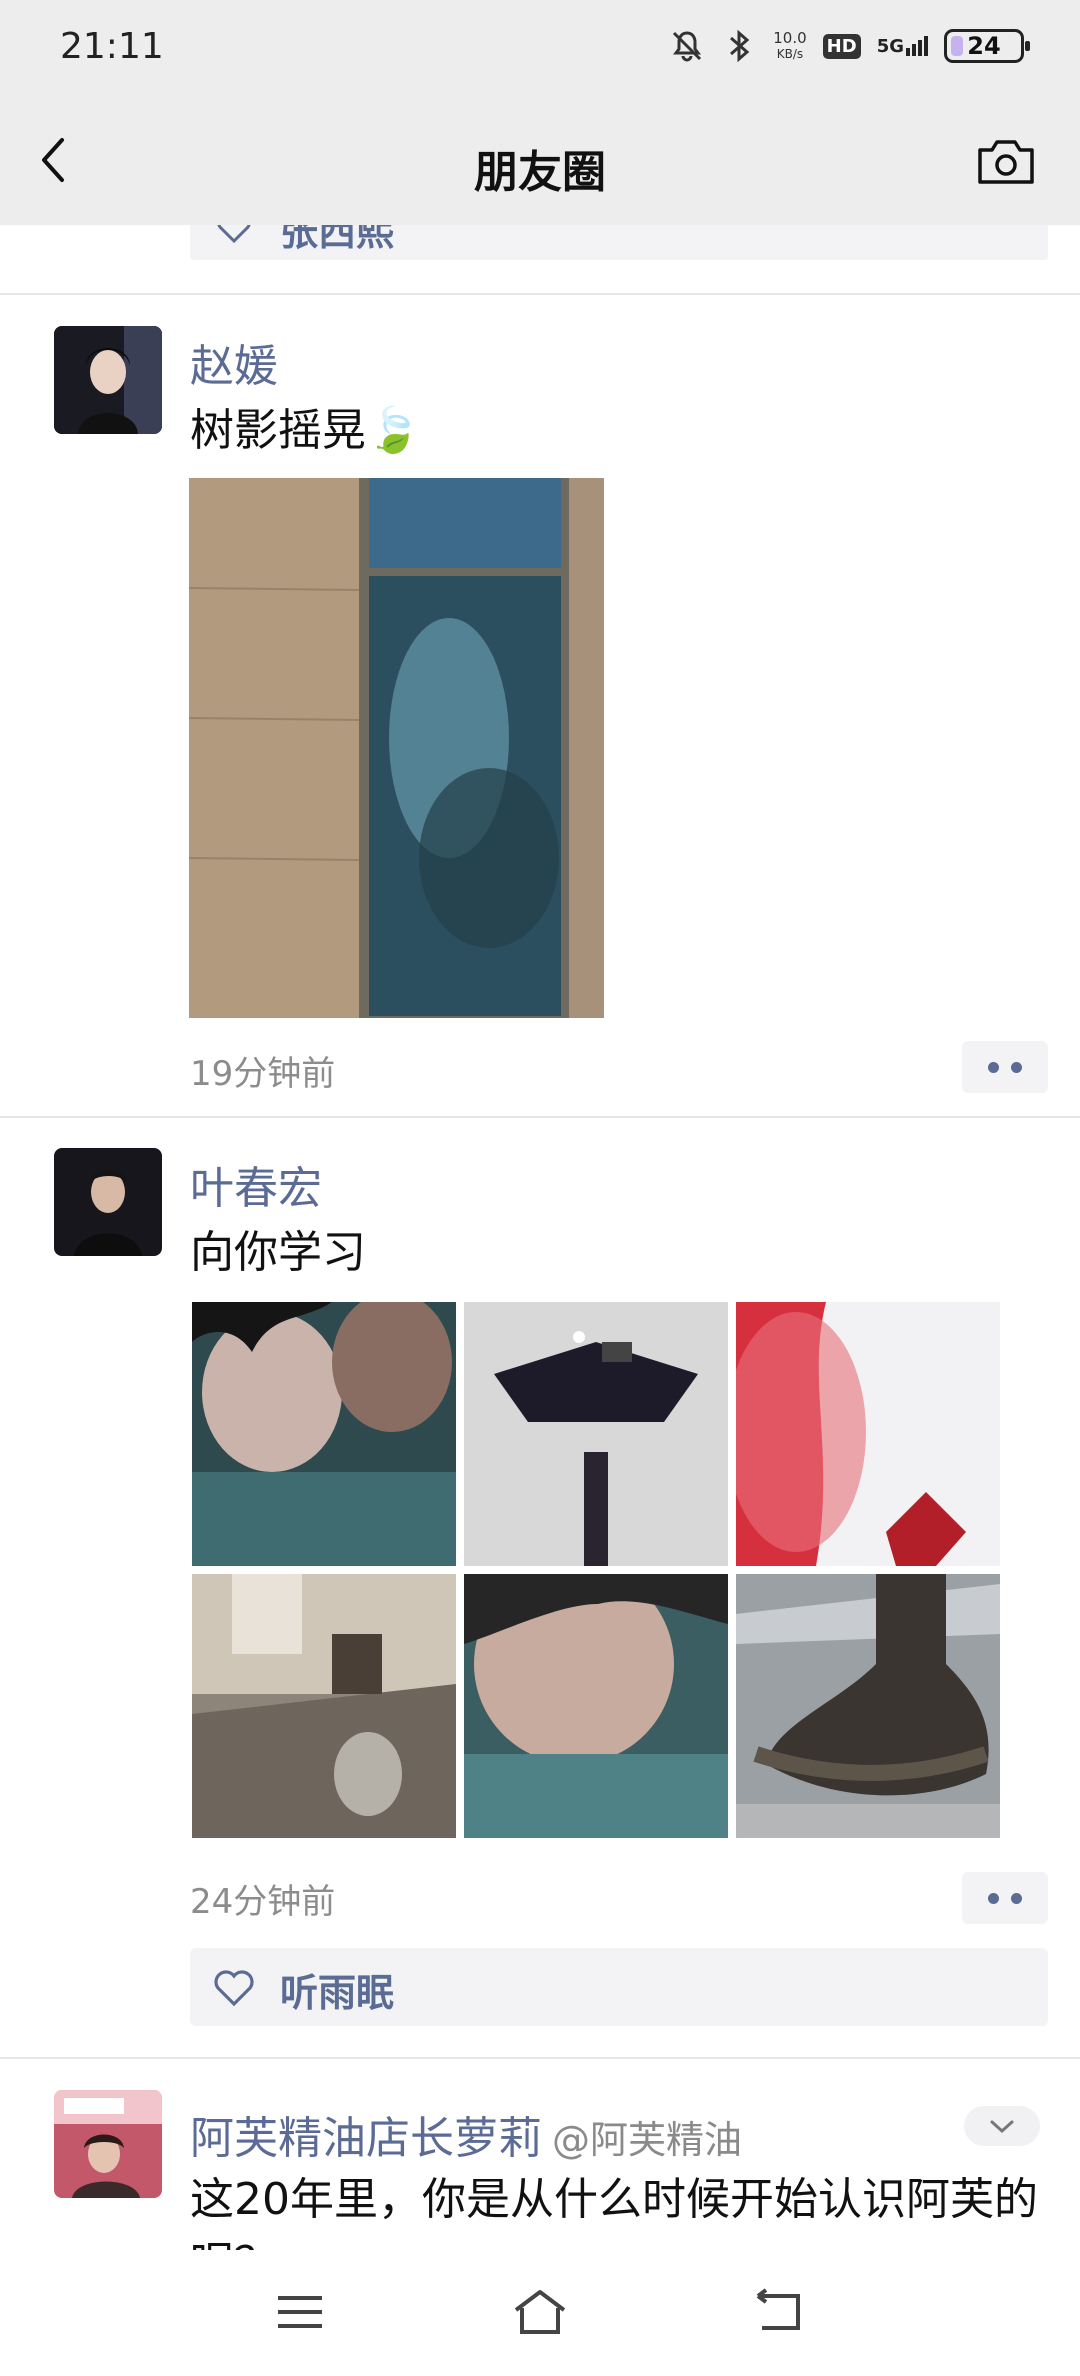  I want to click on post-username: 叶春宏, so click(256, 1184).